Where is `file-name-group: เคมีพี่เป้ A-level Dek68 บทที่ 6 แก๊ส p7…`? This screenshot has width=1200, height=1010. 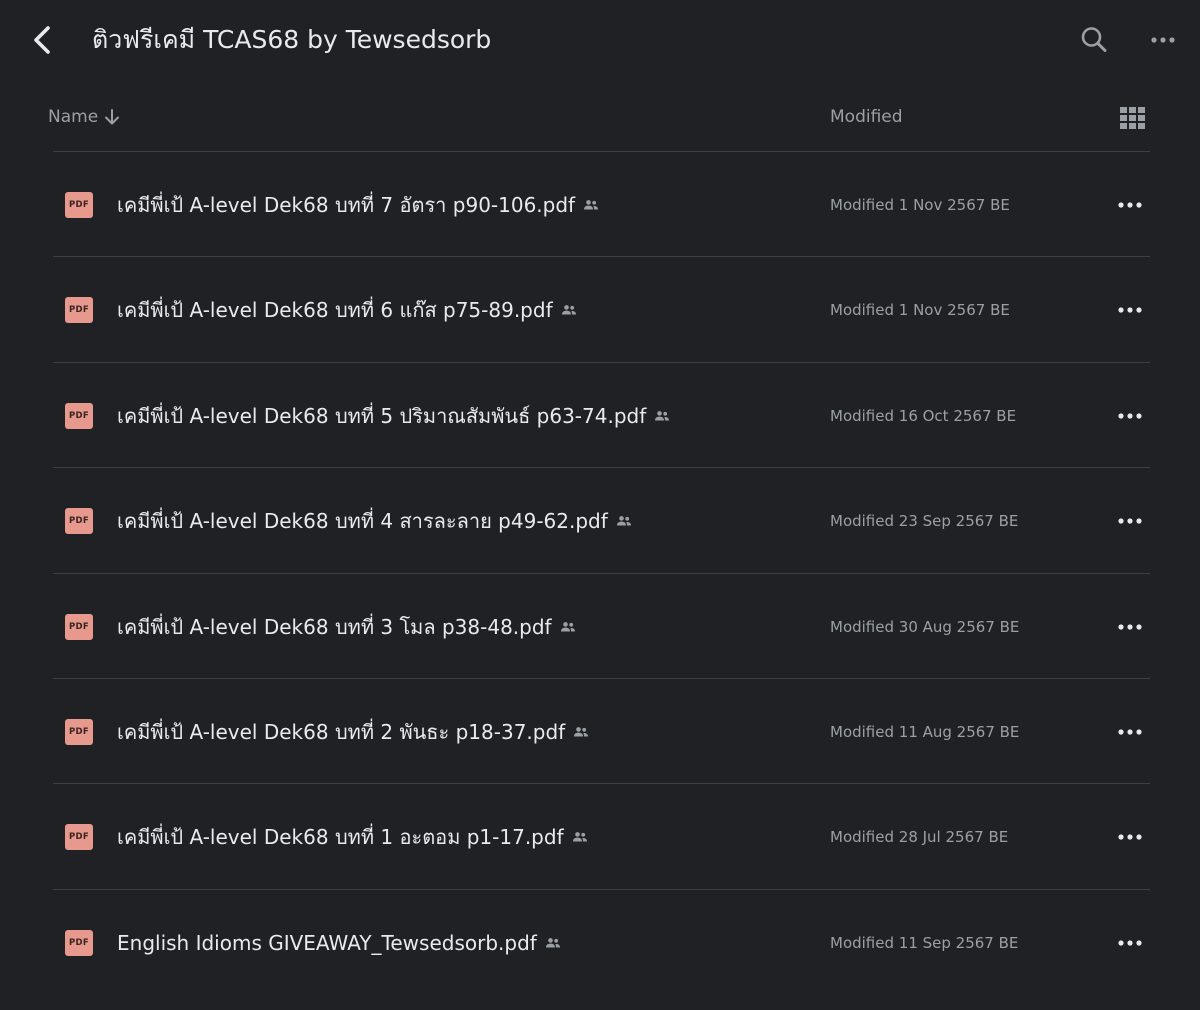 file-name-group: เคมีพี่เป้ A-level Dek68 บทที่ 6 แก๊ส p7… is located at coordinates (347, 310).